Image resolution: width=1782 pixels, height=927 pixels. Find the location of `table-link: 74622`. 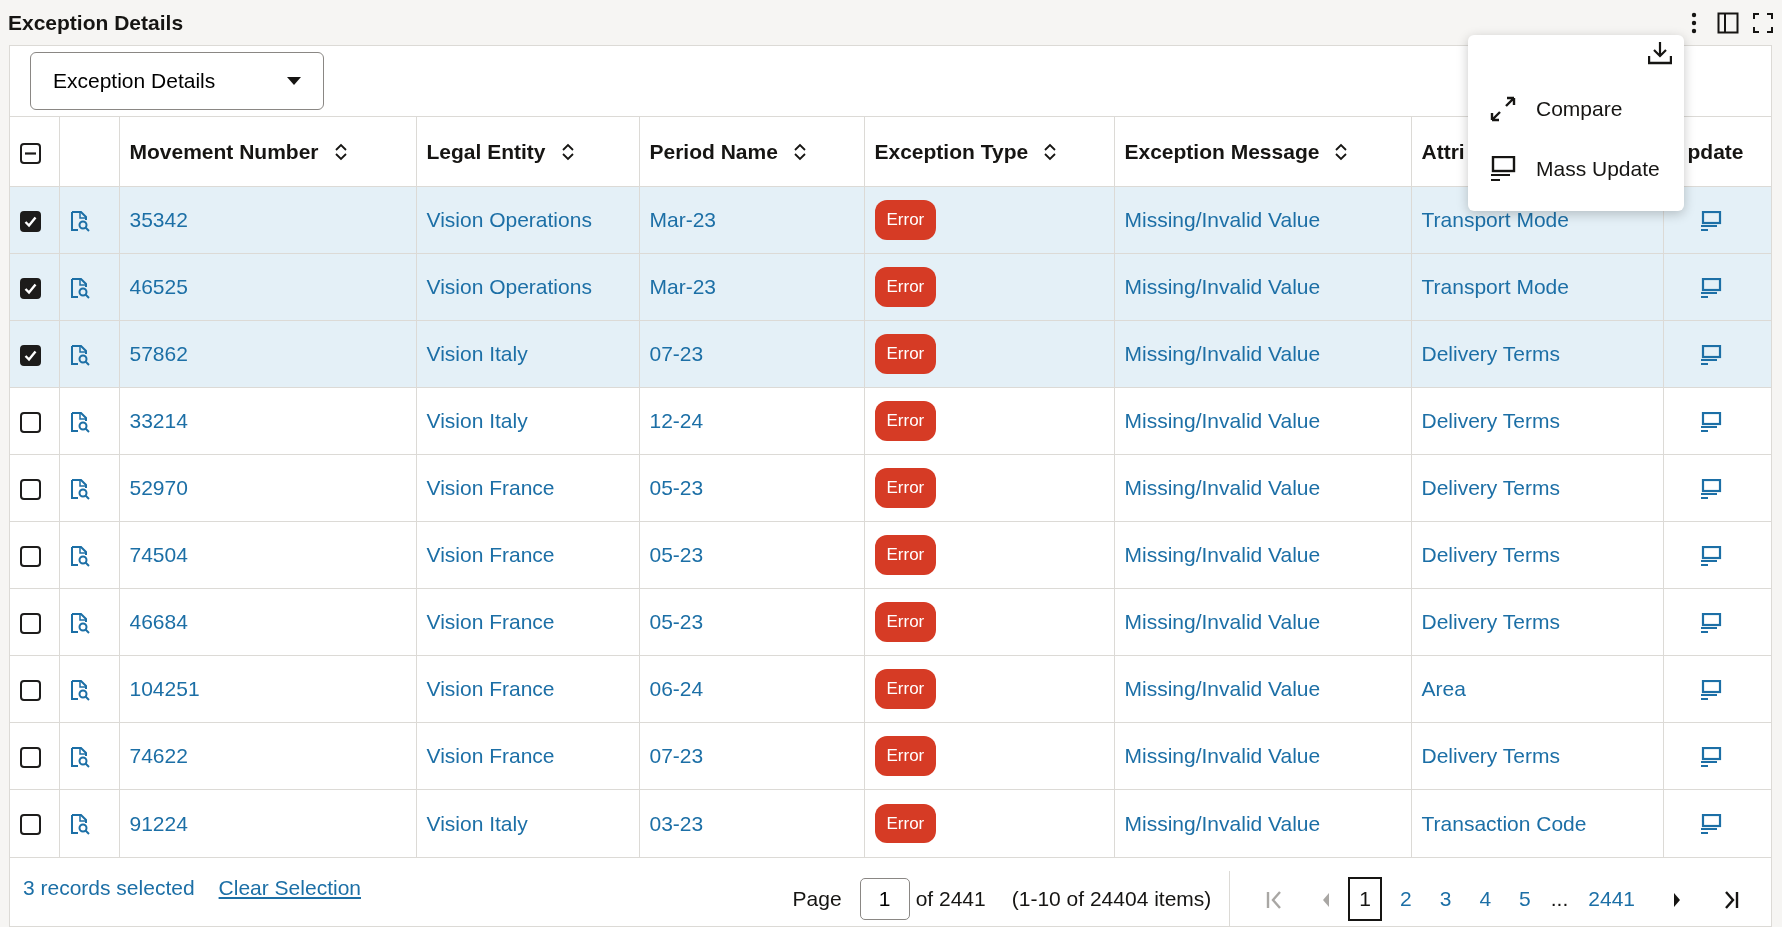

table-link: 74622 is located at coordinates (158, 756).